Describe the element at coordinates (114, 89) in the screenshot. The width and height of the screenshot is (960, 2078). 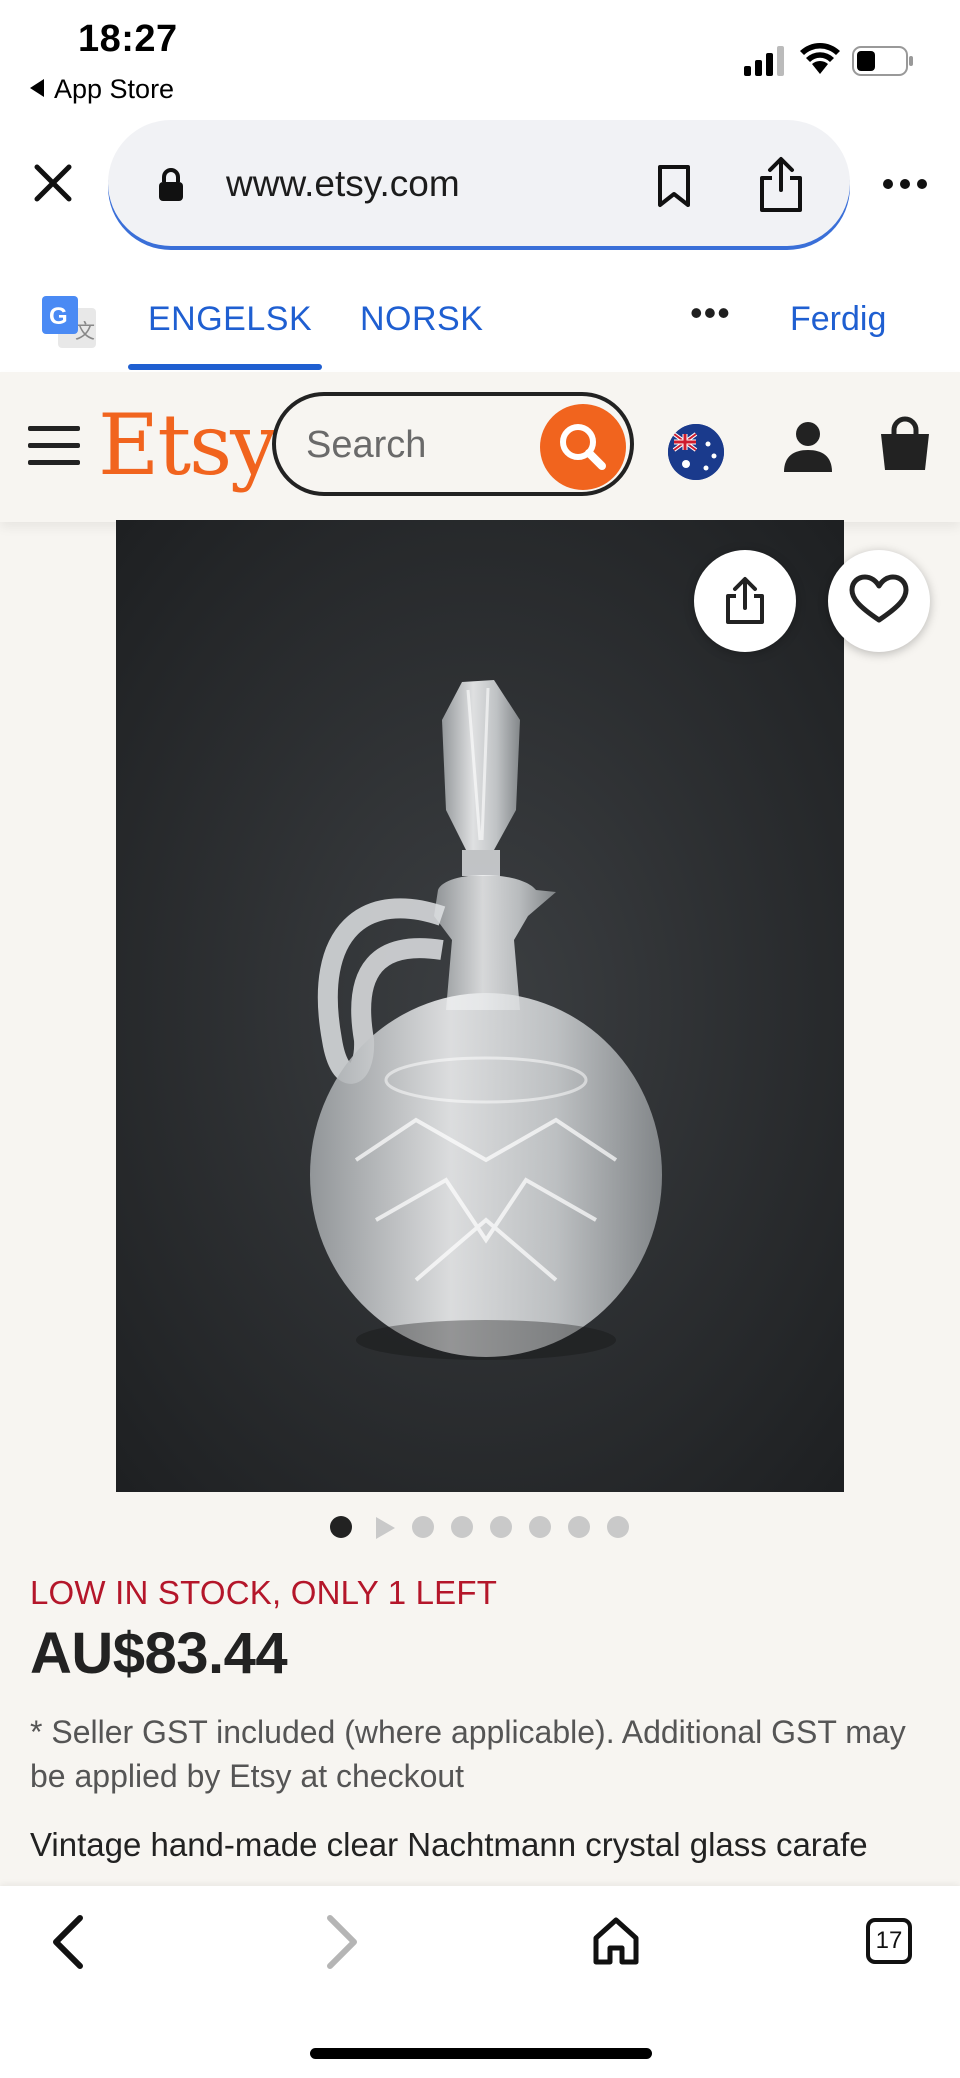
I see `back-app-label: App Store` at that location.